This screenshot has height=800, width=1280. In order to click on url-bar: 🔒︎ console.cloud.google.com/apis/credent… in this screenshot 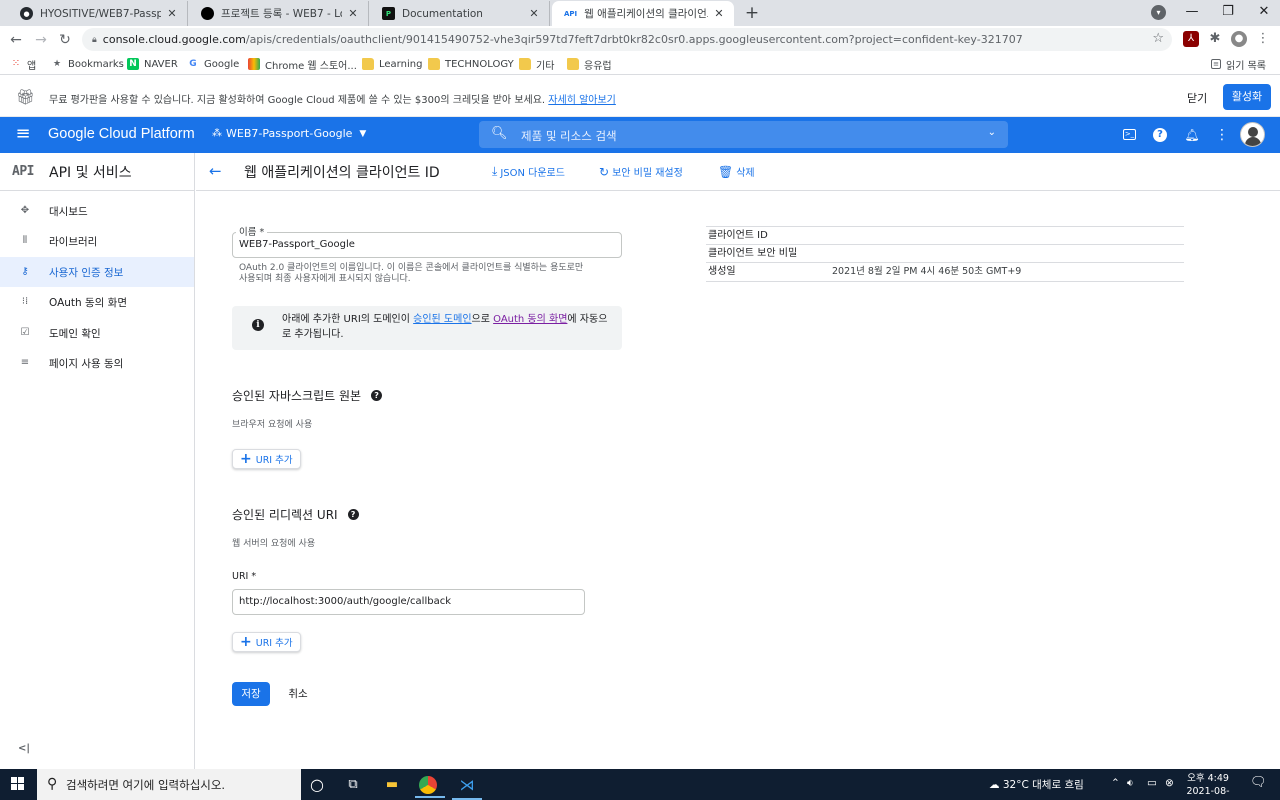, I will do `click(627, 39)`.